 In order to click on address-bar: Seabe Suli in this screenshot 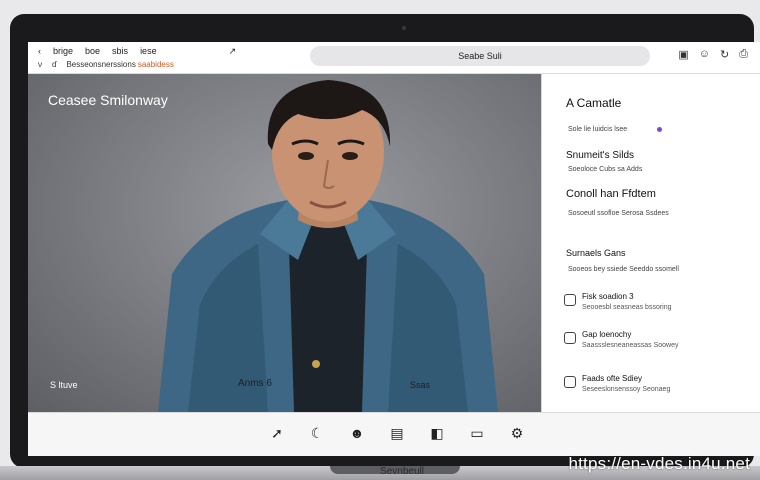, I will do `click(480, 56)`.